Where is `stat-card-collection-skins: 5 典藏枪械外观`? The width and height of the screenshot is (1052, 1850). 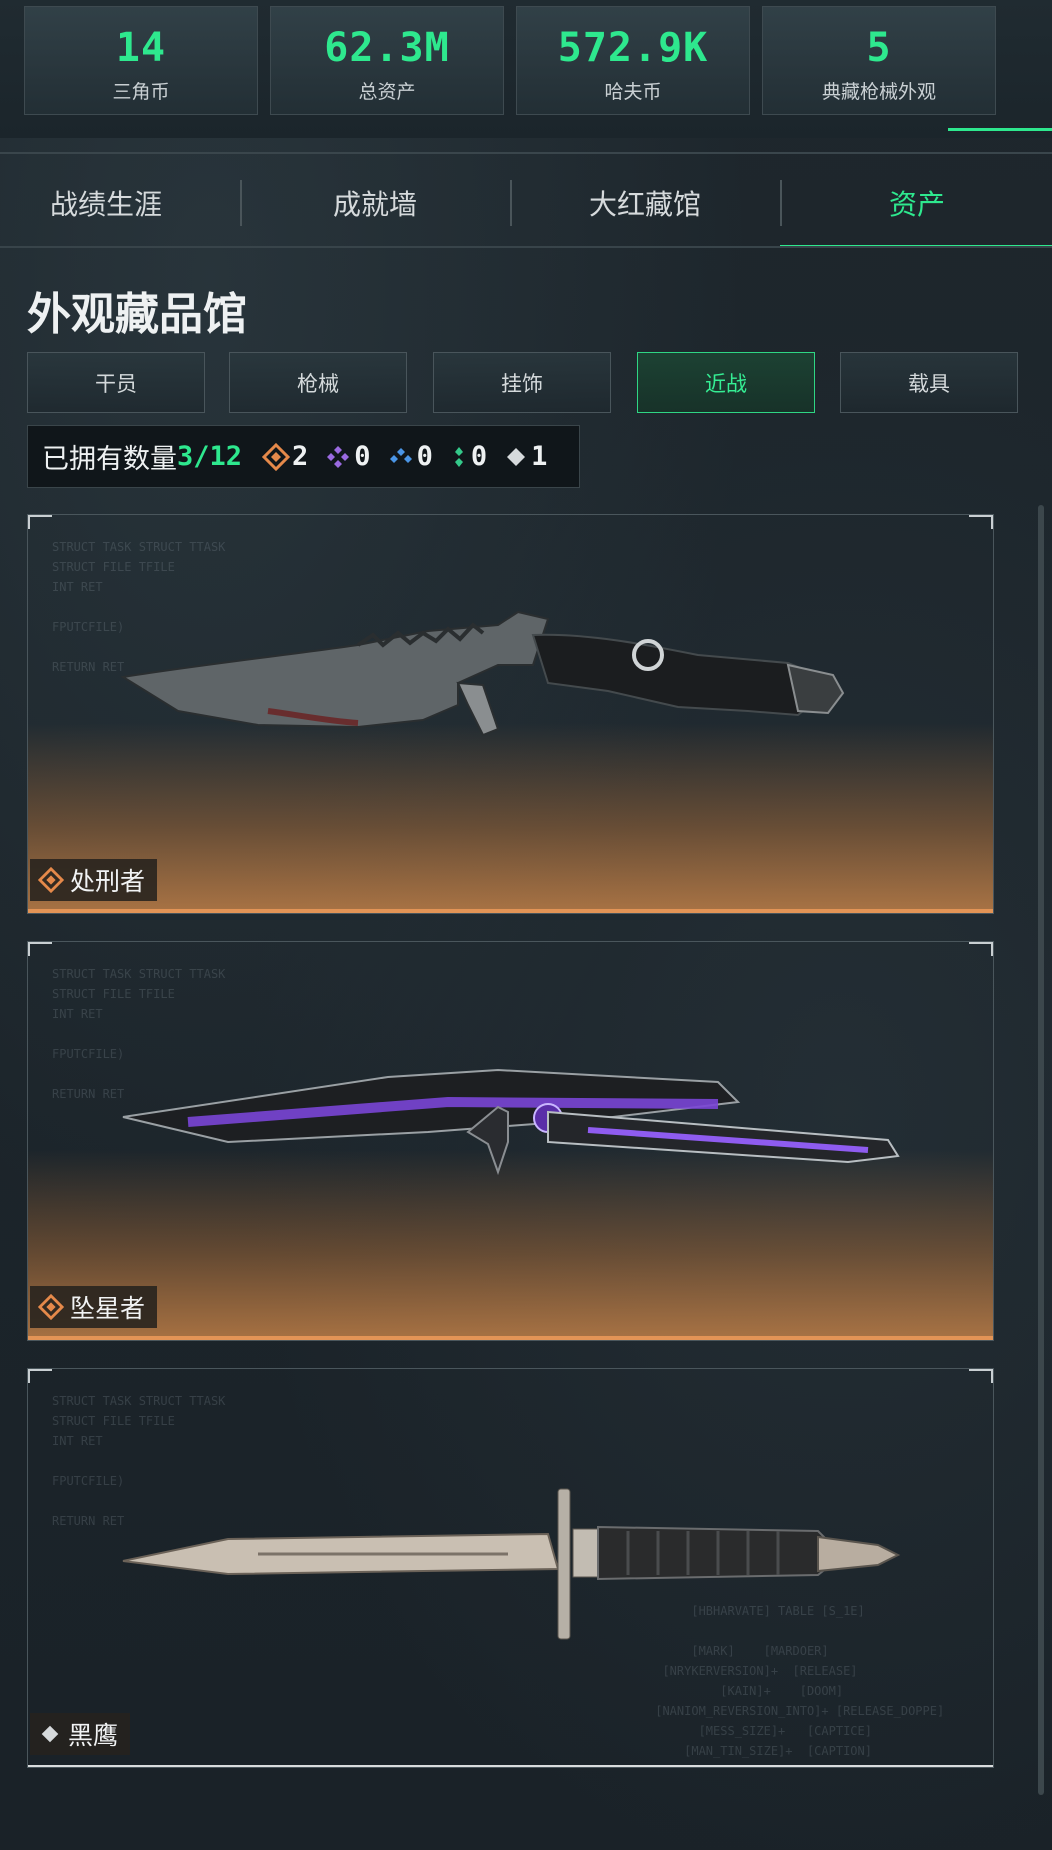 stat-card-collection-skins: 5 典藏枪械外观 is located at coordinates (879, 60).